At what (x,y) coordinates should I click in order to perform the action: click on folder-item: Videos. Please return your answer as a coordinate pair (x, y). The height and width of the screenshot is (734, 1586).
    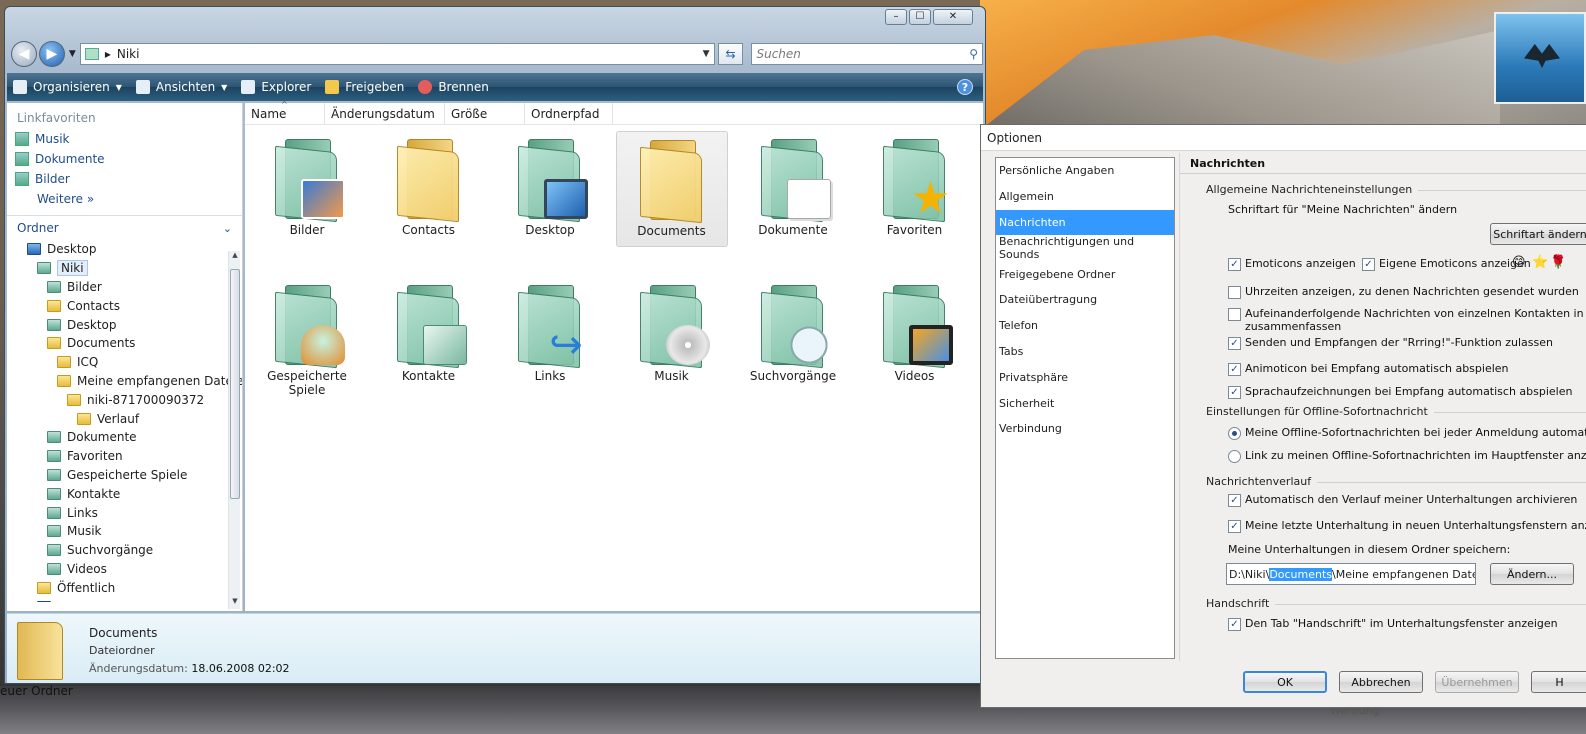
    Looking at the image, I should click on (915, 335).